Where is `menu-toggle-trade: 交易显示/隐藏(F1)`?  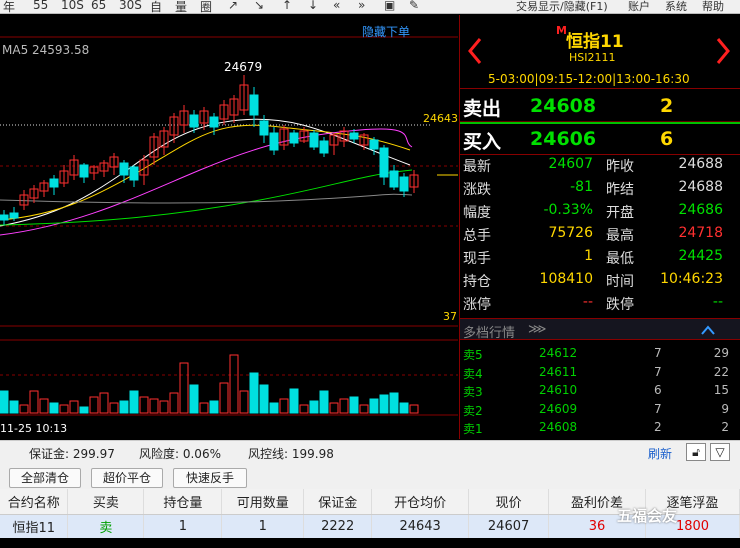 menu-toggle-trade: 交易显示/隐藏(F1) is located at coordinates (562, 7).